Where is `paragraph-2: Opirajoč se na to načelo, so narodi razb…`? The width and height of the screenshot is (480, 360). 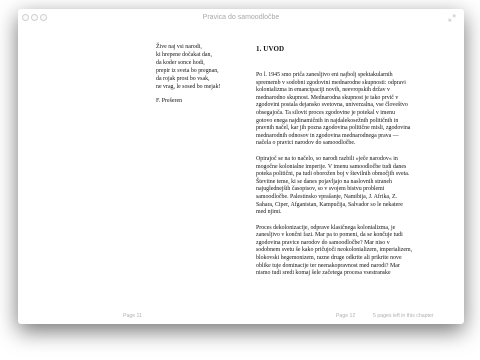 paragraph-2: Opirajoč se na to načelo, so narodi razb… is located at coordinates (353, 186).